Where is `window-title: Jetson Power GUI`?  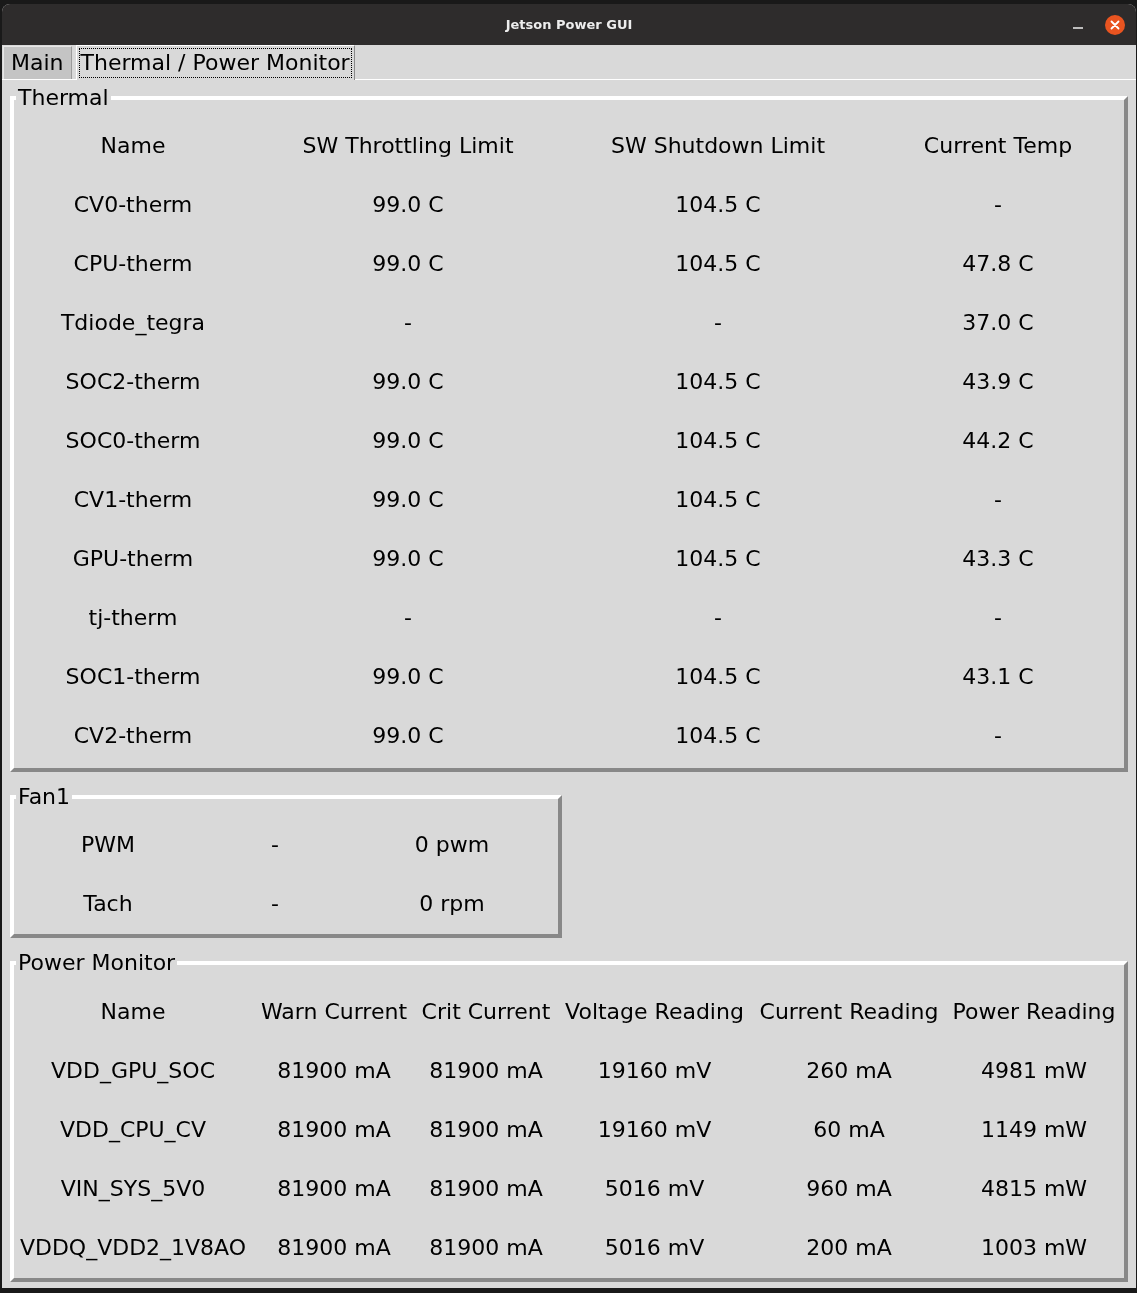 window-title: Jetson Power GUI is located at coordinates (569, 24).